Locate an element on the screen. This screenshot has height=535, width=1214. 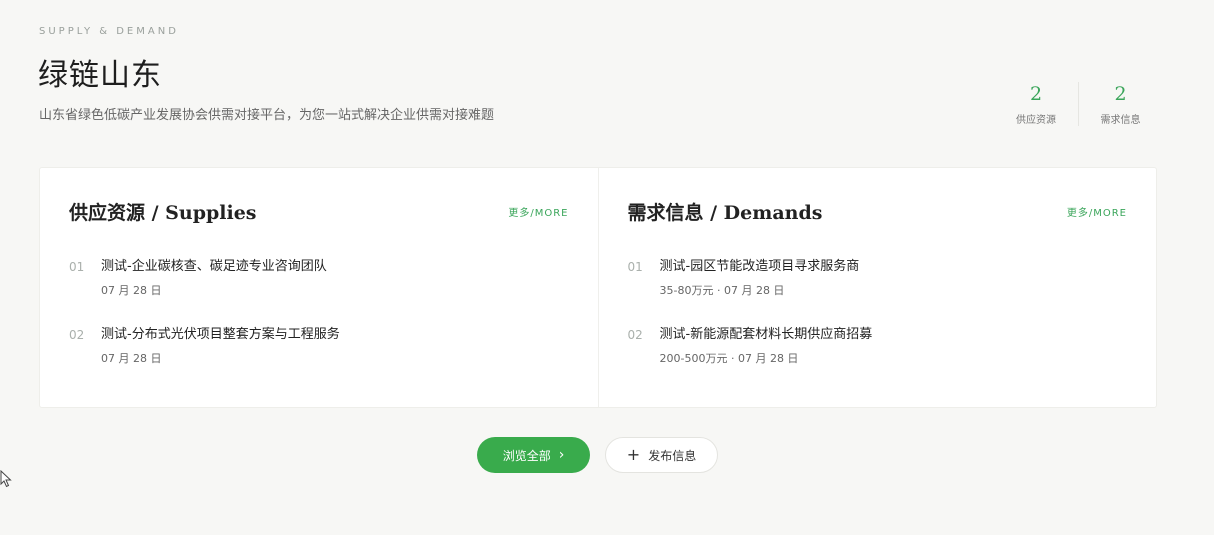
publish-label: 发布信息 is located at coordinates (672, 455).